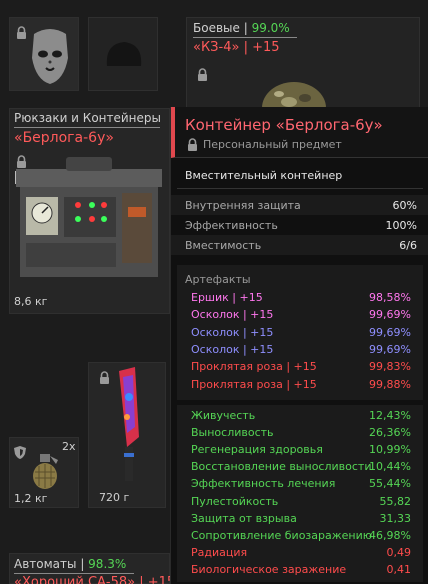 The height and width of the screenshot is (584, 428). I want to click on effect-row: Биологическое заражение 0,41, so click(300, 571).